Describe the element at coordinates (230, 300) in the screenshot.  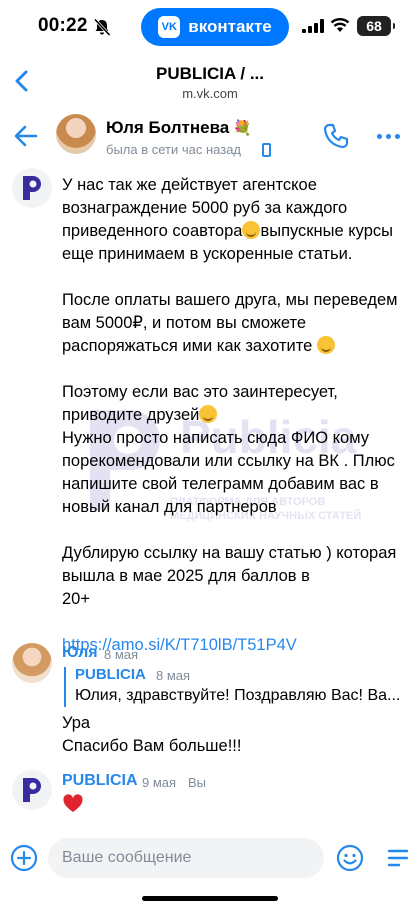
I see `message-line: После оплаты вашего друга, мы переведем` at that location.